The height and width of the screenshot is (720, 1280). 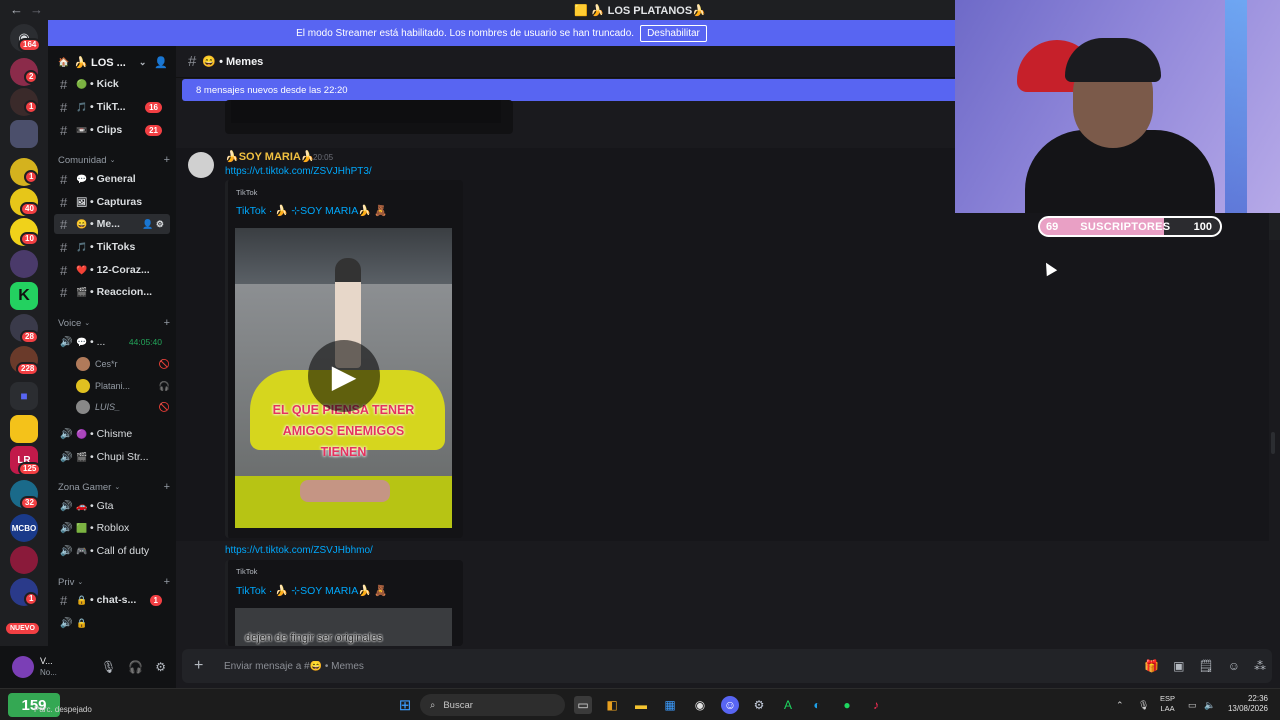 What do you see at coordinates (24, 396) in the screenshot?
I see `folder-icon: ■` at bounding box center [24, 396].